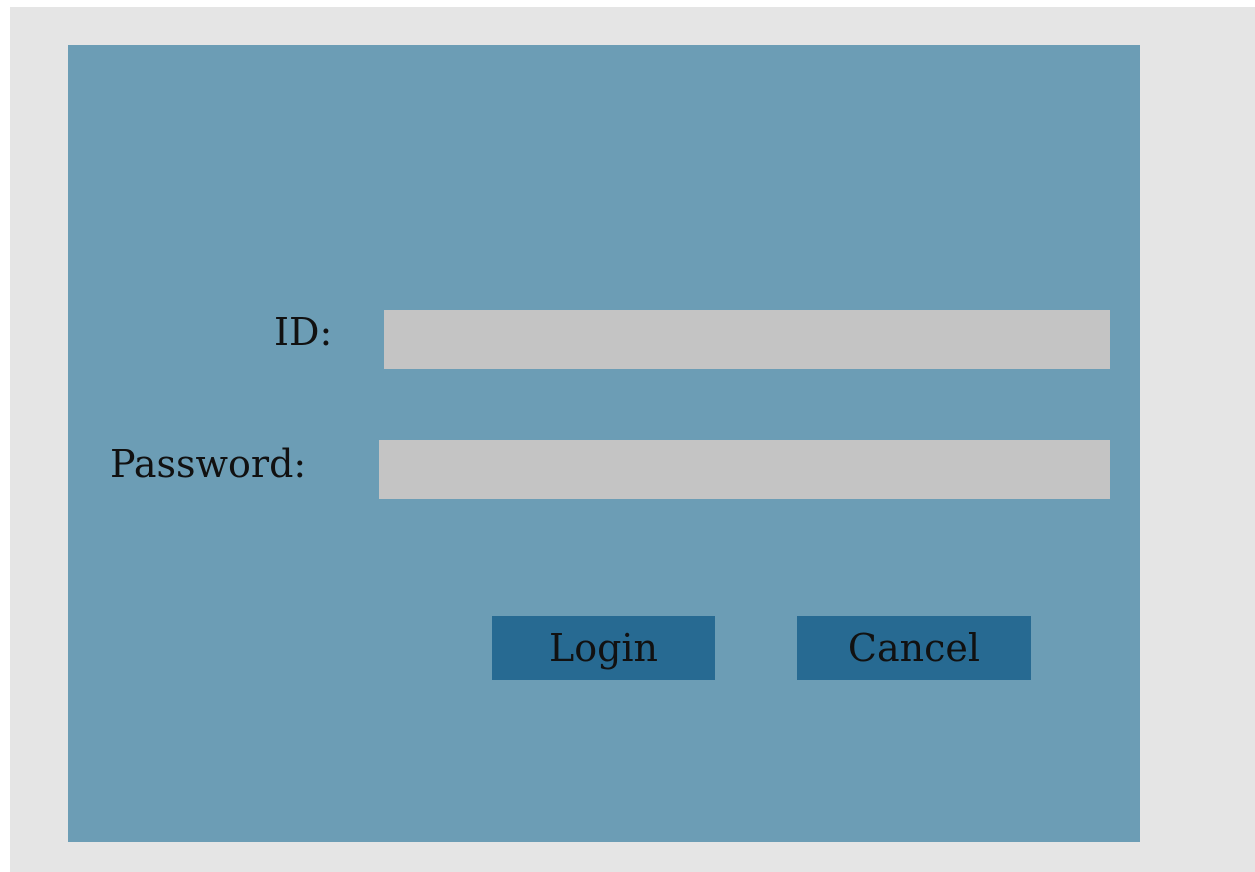  What do you see at coordinates (303, 332) in the screenshot?
I see `id-label: ID:` at bounding box center [303, 332].